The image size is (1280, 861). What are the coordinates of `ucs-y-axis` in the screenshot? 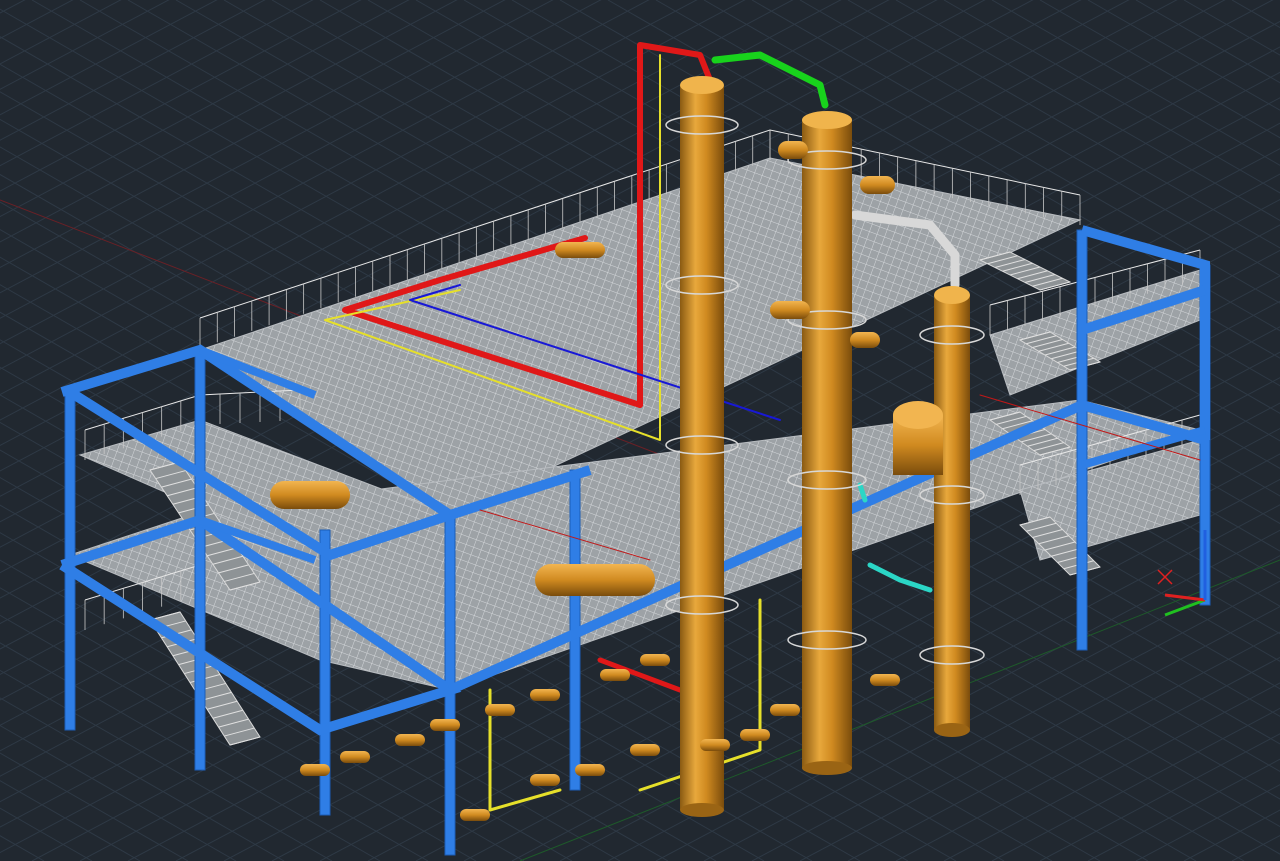 It's located at (1185, 607).